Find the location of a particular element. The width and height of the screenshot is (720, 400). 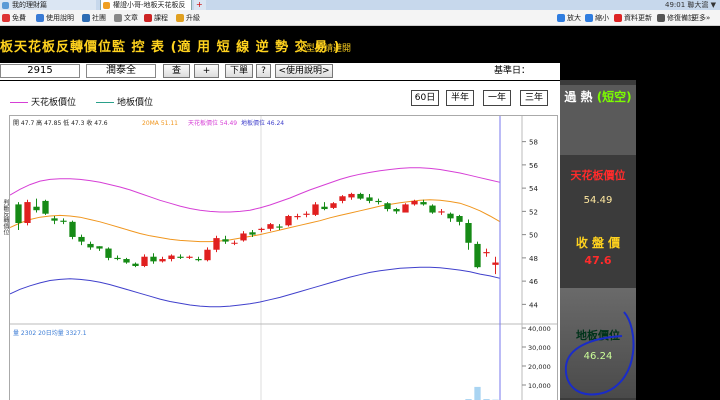

document-icon is located at coordinates (118, 18).